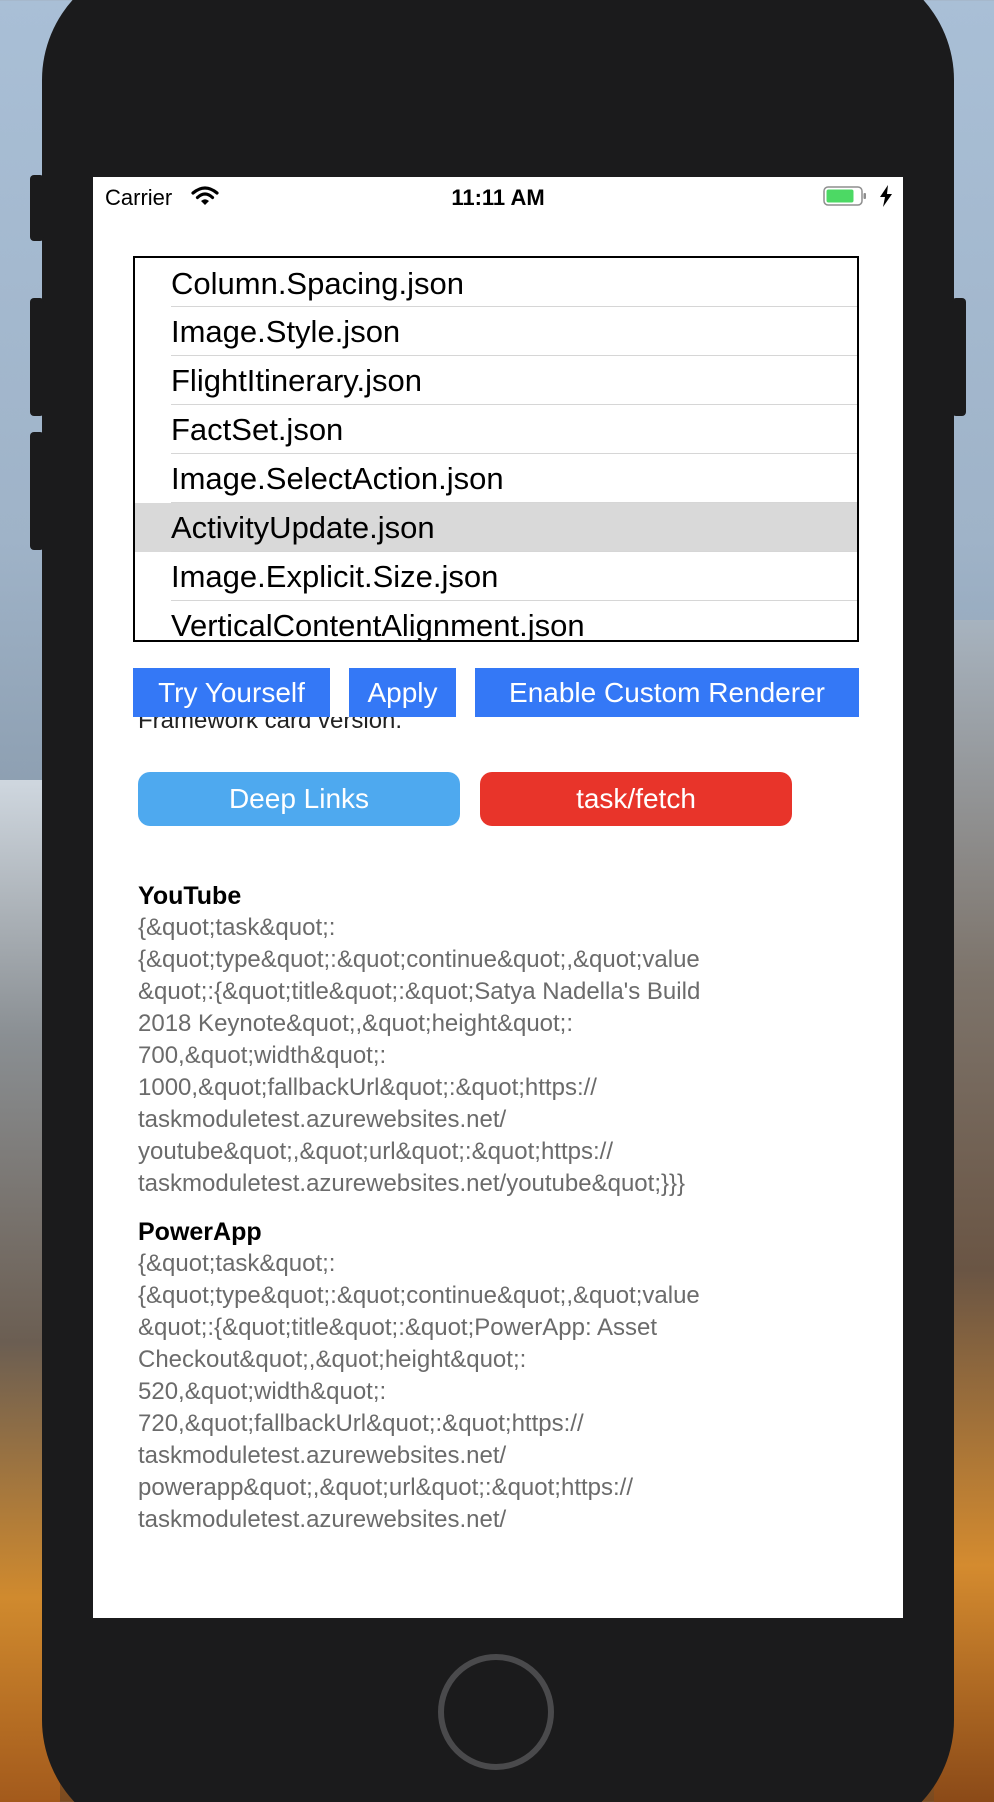  Describe the element at coordinates (496, 282) in the screenshot. I see `list-item: Column.Spacing.json` at that location.